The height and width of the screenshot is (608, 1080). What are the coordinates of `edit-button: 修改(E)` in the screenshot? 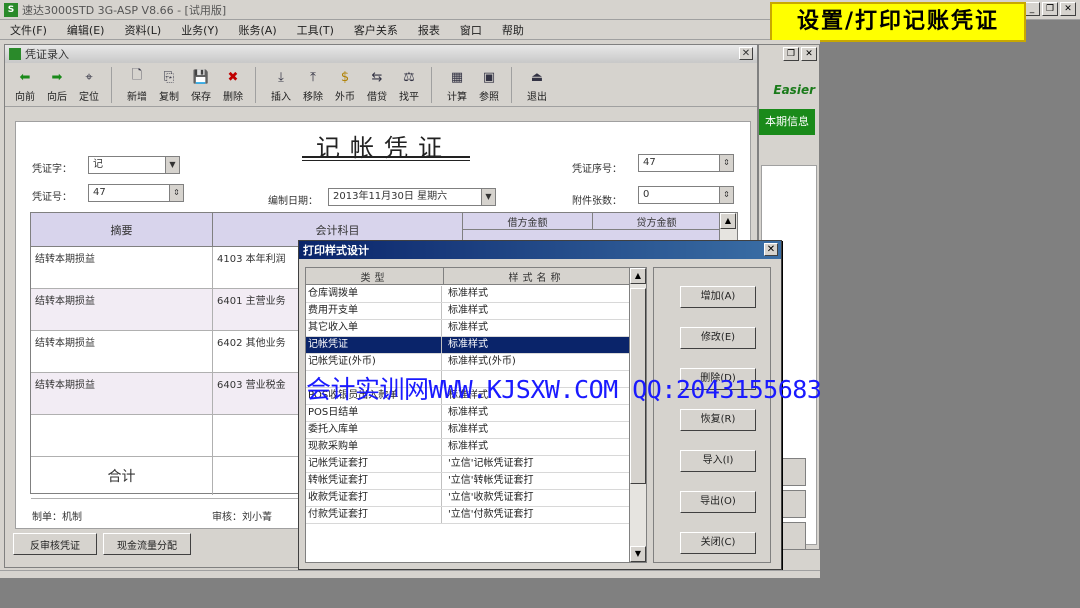 It's located at (718, 338).